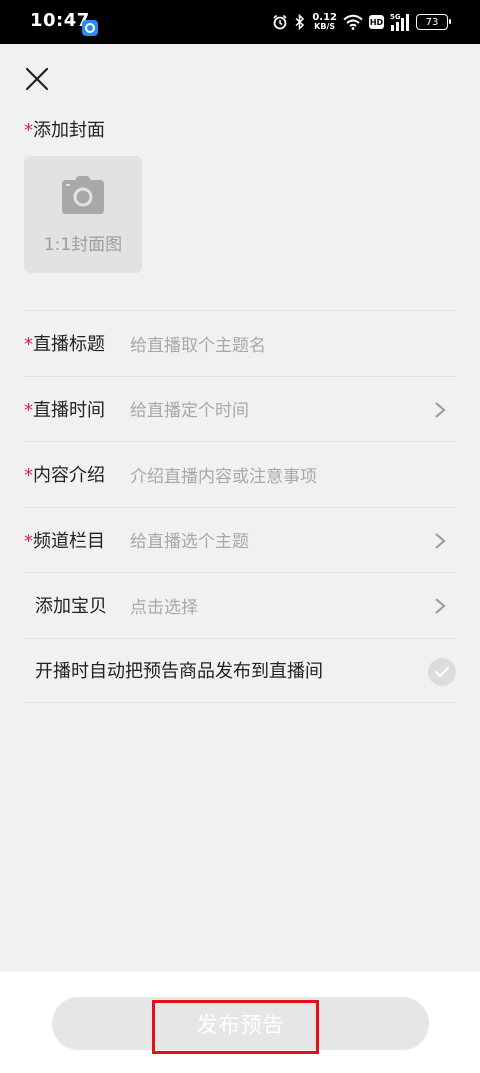 This screenshot has width=480, height=1073. I want to click on app-notification-icon, so click(90, 28).